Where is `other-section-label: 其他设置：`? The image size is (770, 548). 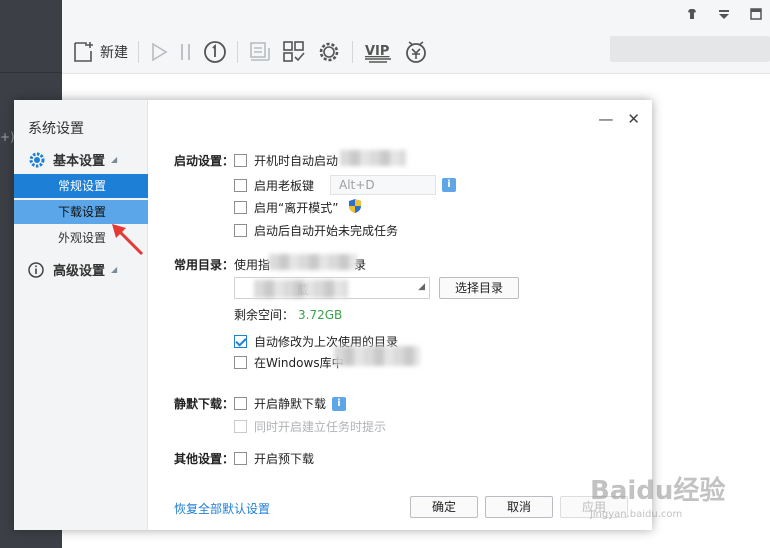
other-section-label: 其他设置： is located at coordinates (204, 459).